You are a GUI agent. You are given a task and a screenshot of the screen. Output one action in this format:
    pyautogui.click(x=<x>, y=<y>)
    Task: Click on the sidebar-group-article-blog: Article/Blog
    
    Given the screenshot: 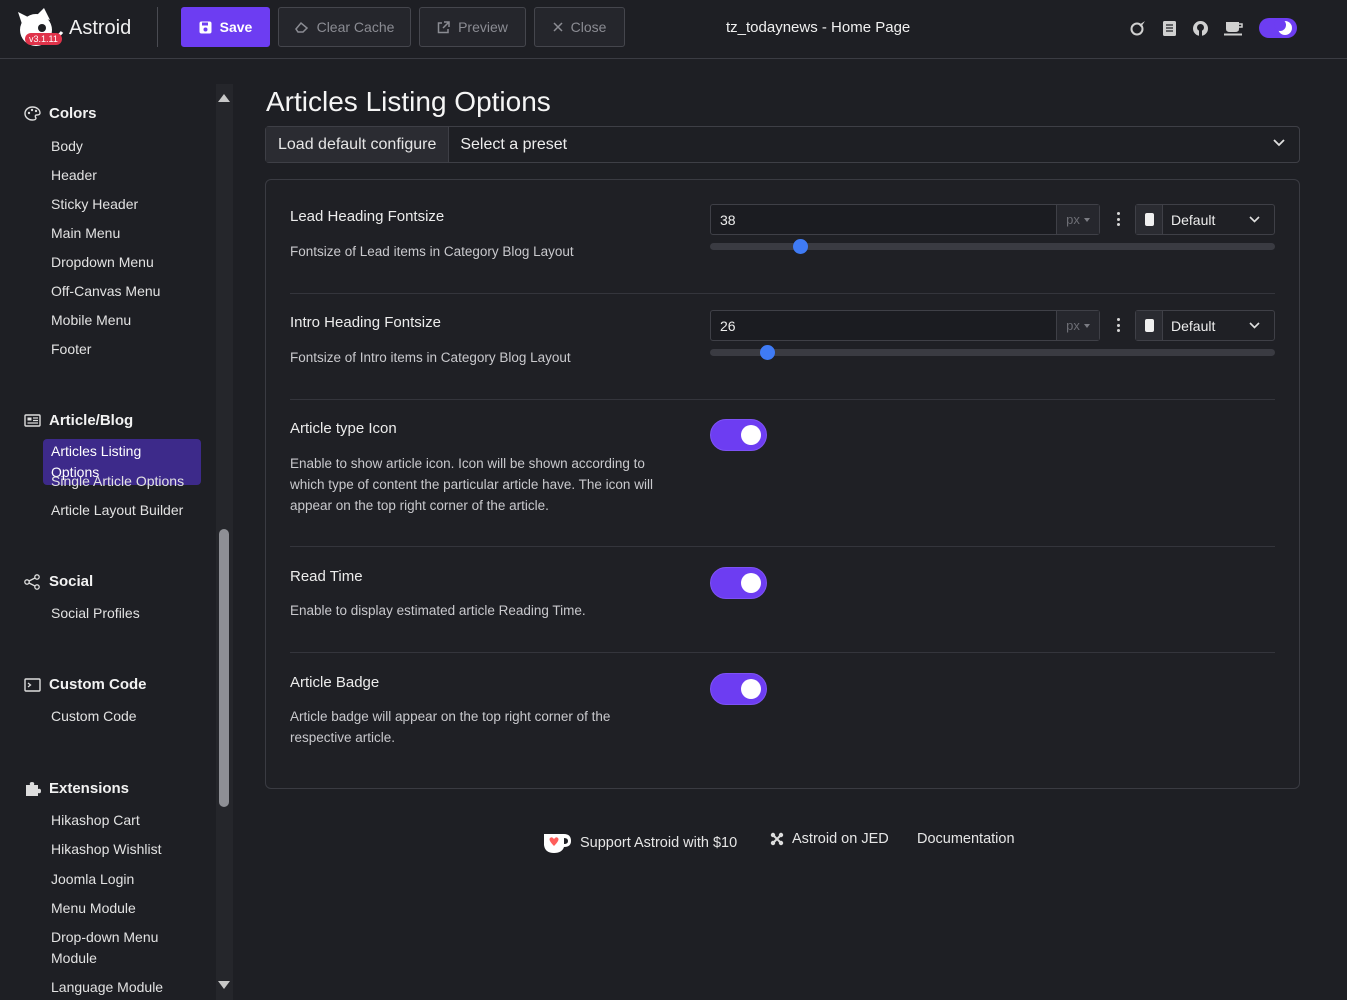 What is the action you would take?
    pyautogui.click(x=78, y=420)
    